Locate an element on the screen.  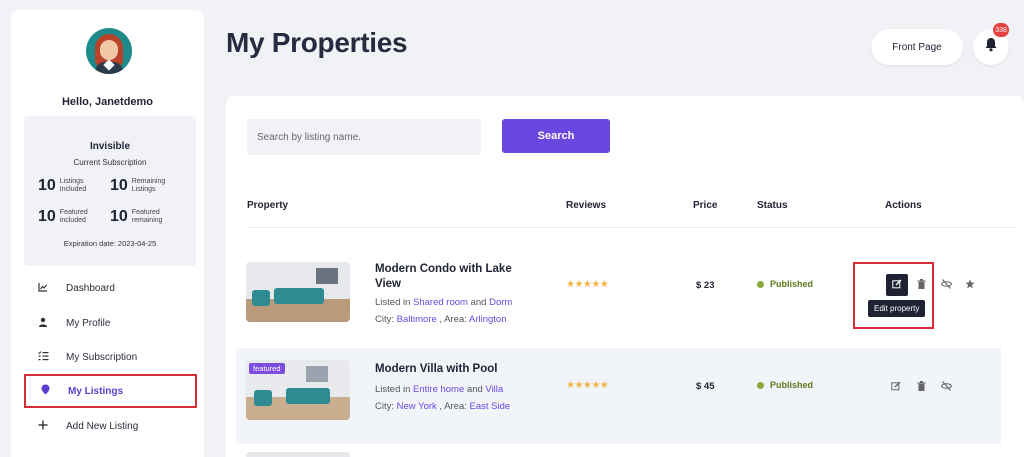
bell-icon is located at coordinates (991, 47).